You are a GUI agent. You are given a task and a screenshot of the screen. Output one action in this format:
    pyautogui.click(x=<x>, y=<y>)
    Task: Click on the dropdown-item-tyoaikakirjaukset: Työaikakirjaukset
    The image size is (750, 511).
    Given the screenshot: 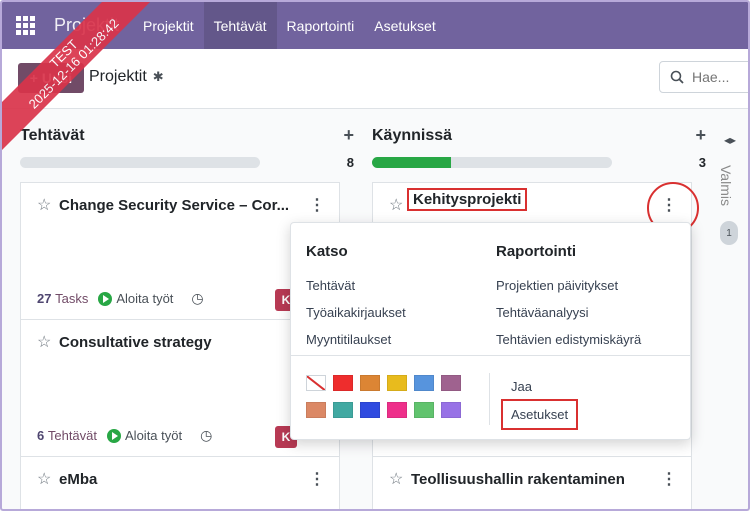 What is the action you would take?
    pyautogui.click(x=356, y=312)
    